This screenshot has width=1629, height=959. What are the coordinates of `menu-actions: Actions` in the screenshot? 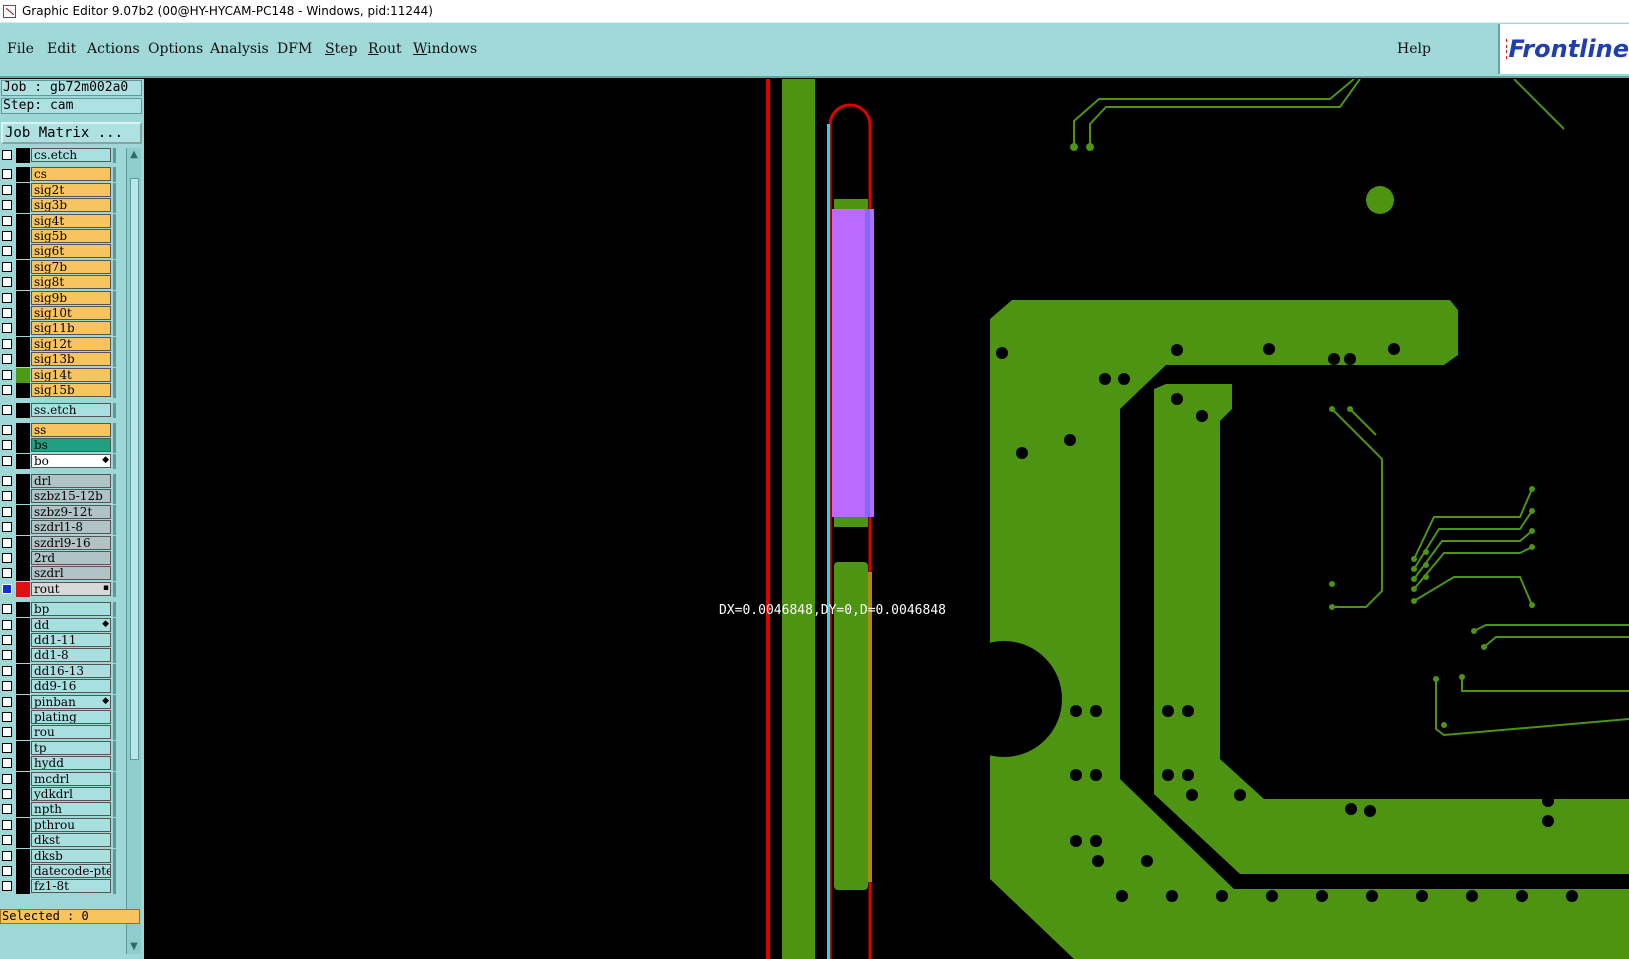 It's located at (113, 49).